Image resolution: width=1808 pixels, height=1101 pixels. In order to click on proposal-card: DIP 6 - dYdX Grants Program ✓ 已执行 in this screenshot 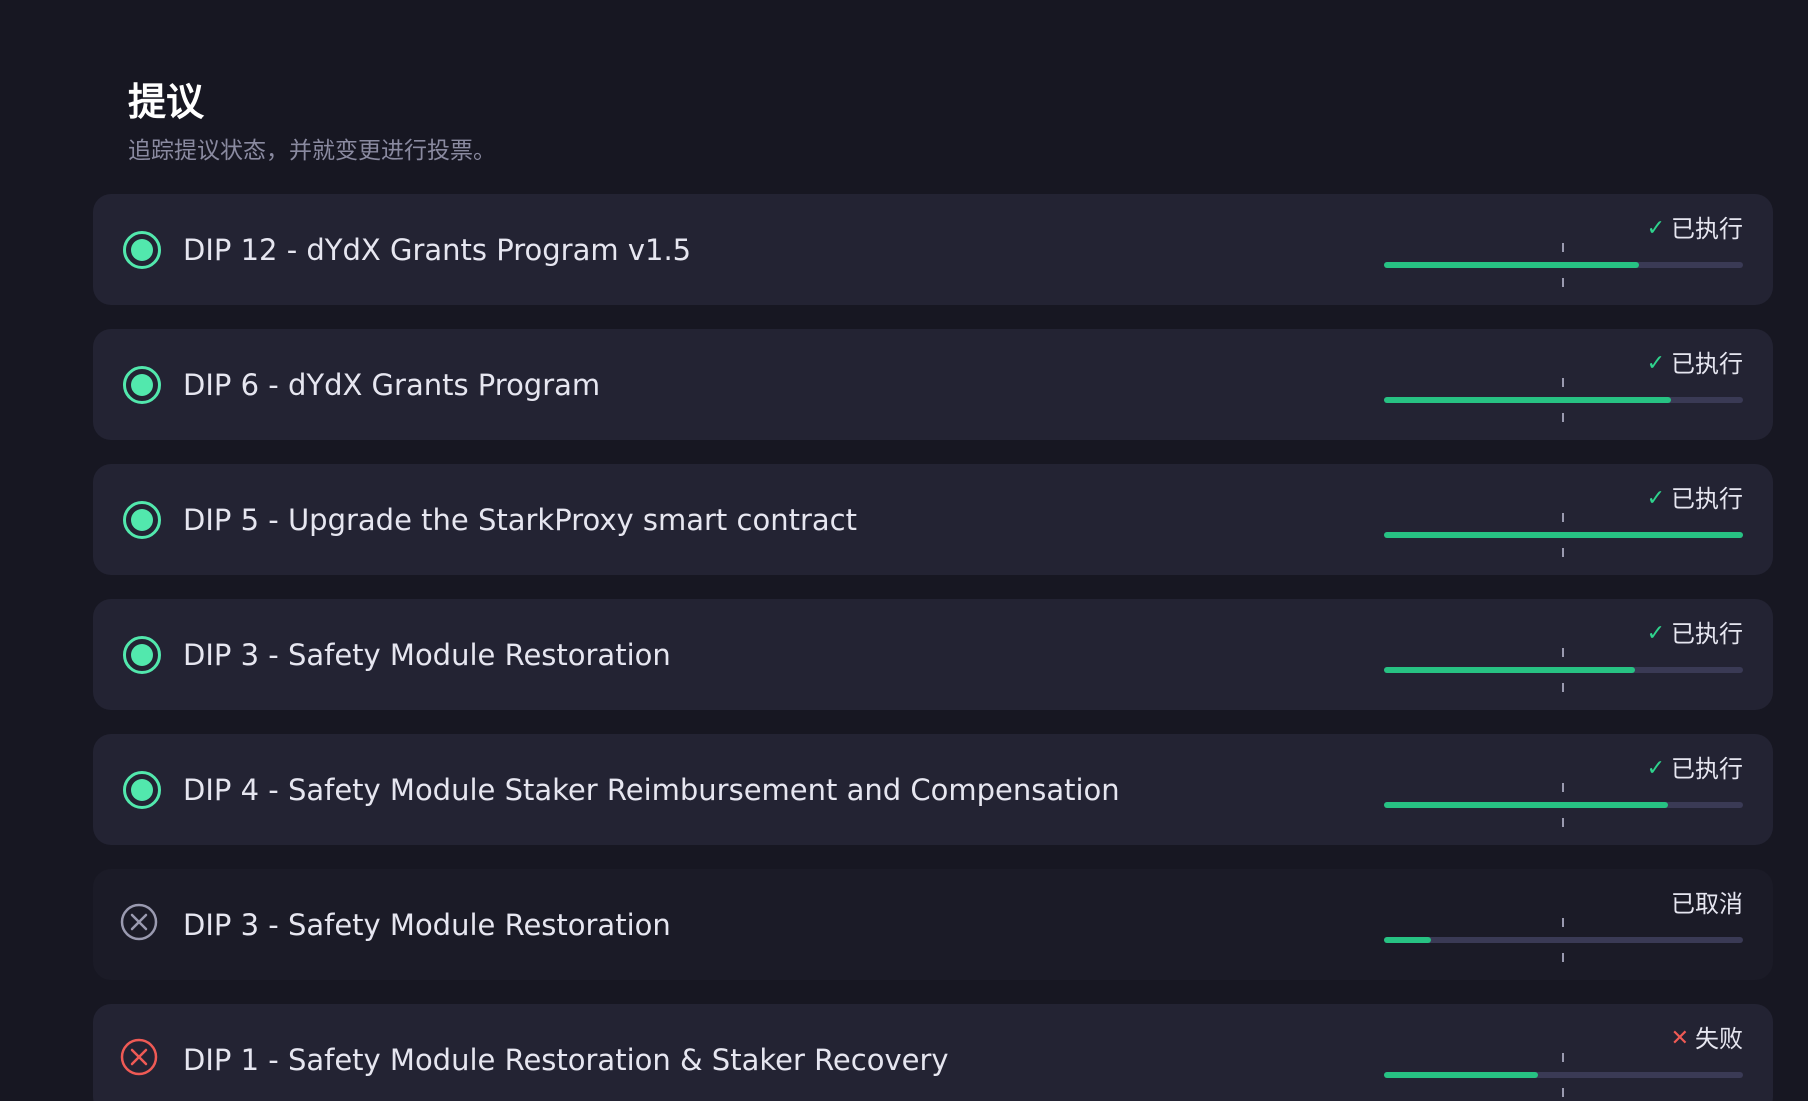, I will do `click(933, 384)`.